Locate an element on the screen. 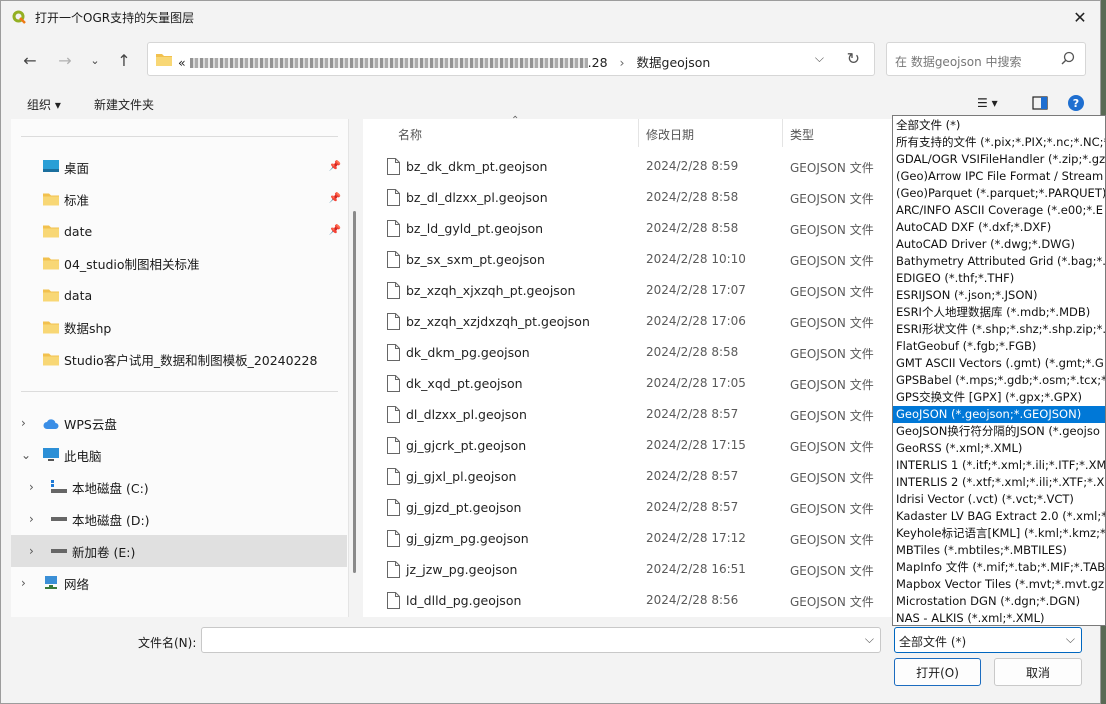  filter-option: NAS - ALKIS (*.xml;*.XML) is located at coordinates (999, 617).